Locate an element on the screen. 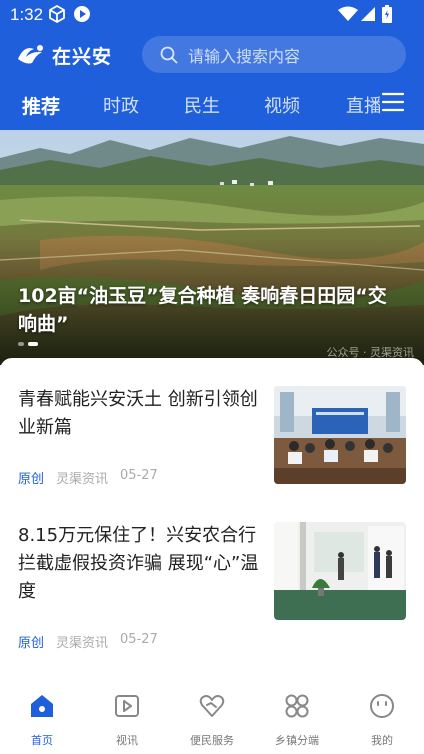 The width and height of the screenshot is (424, 754). tab-video: 视频 is located at coordinates (282, 105).